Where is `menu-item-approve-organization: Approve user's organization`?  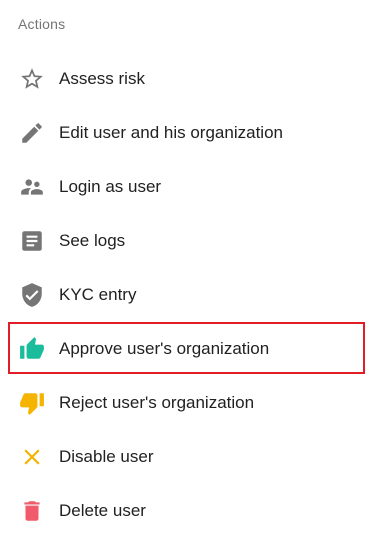
menu-item-approve-organization: Approve user's organization is located at coordinates (184, 349).